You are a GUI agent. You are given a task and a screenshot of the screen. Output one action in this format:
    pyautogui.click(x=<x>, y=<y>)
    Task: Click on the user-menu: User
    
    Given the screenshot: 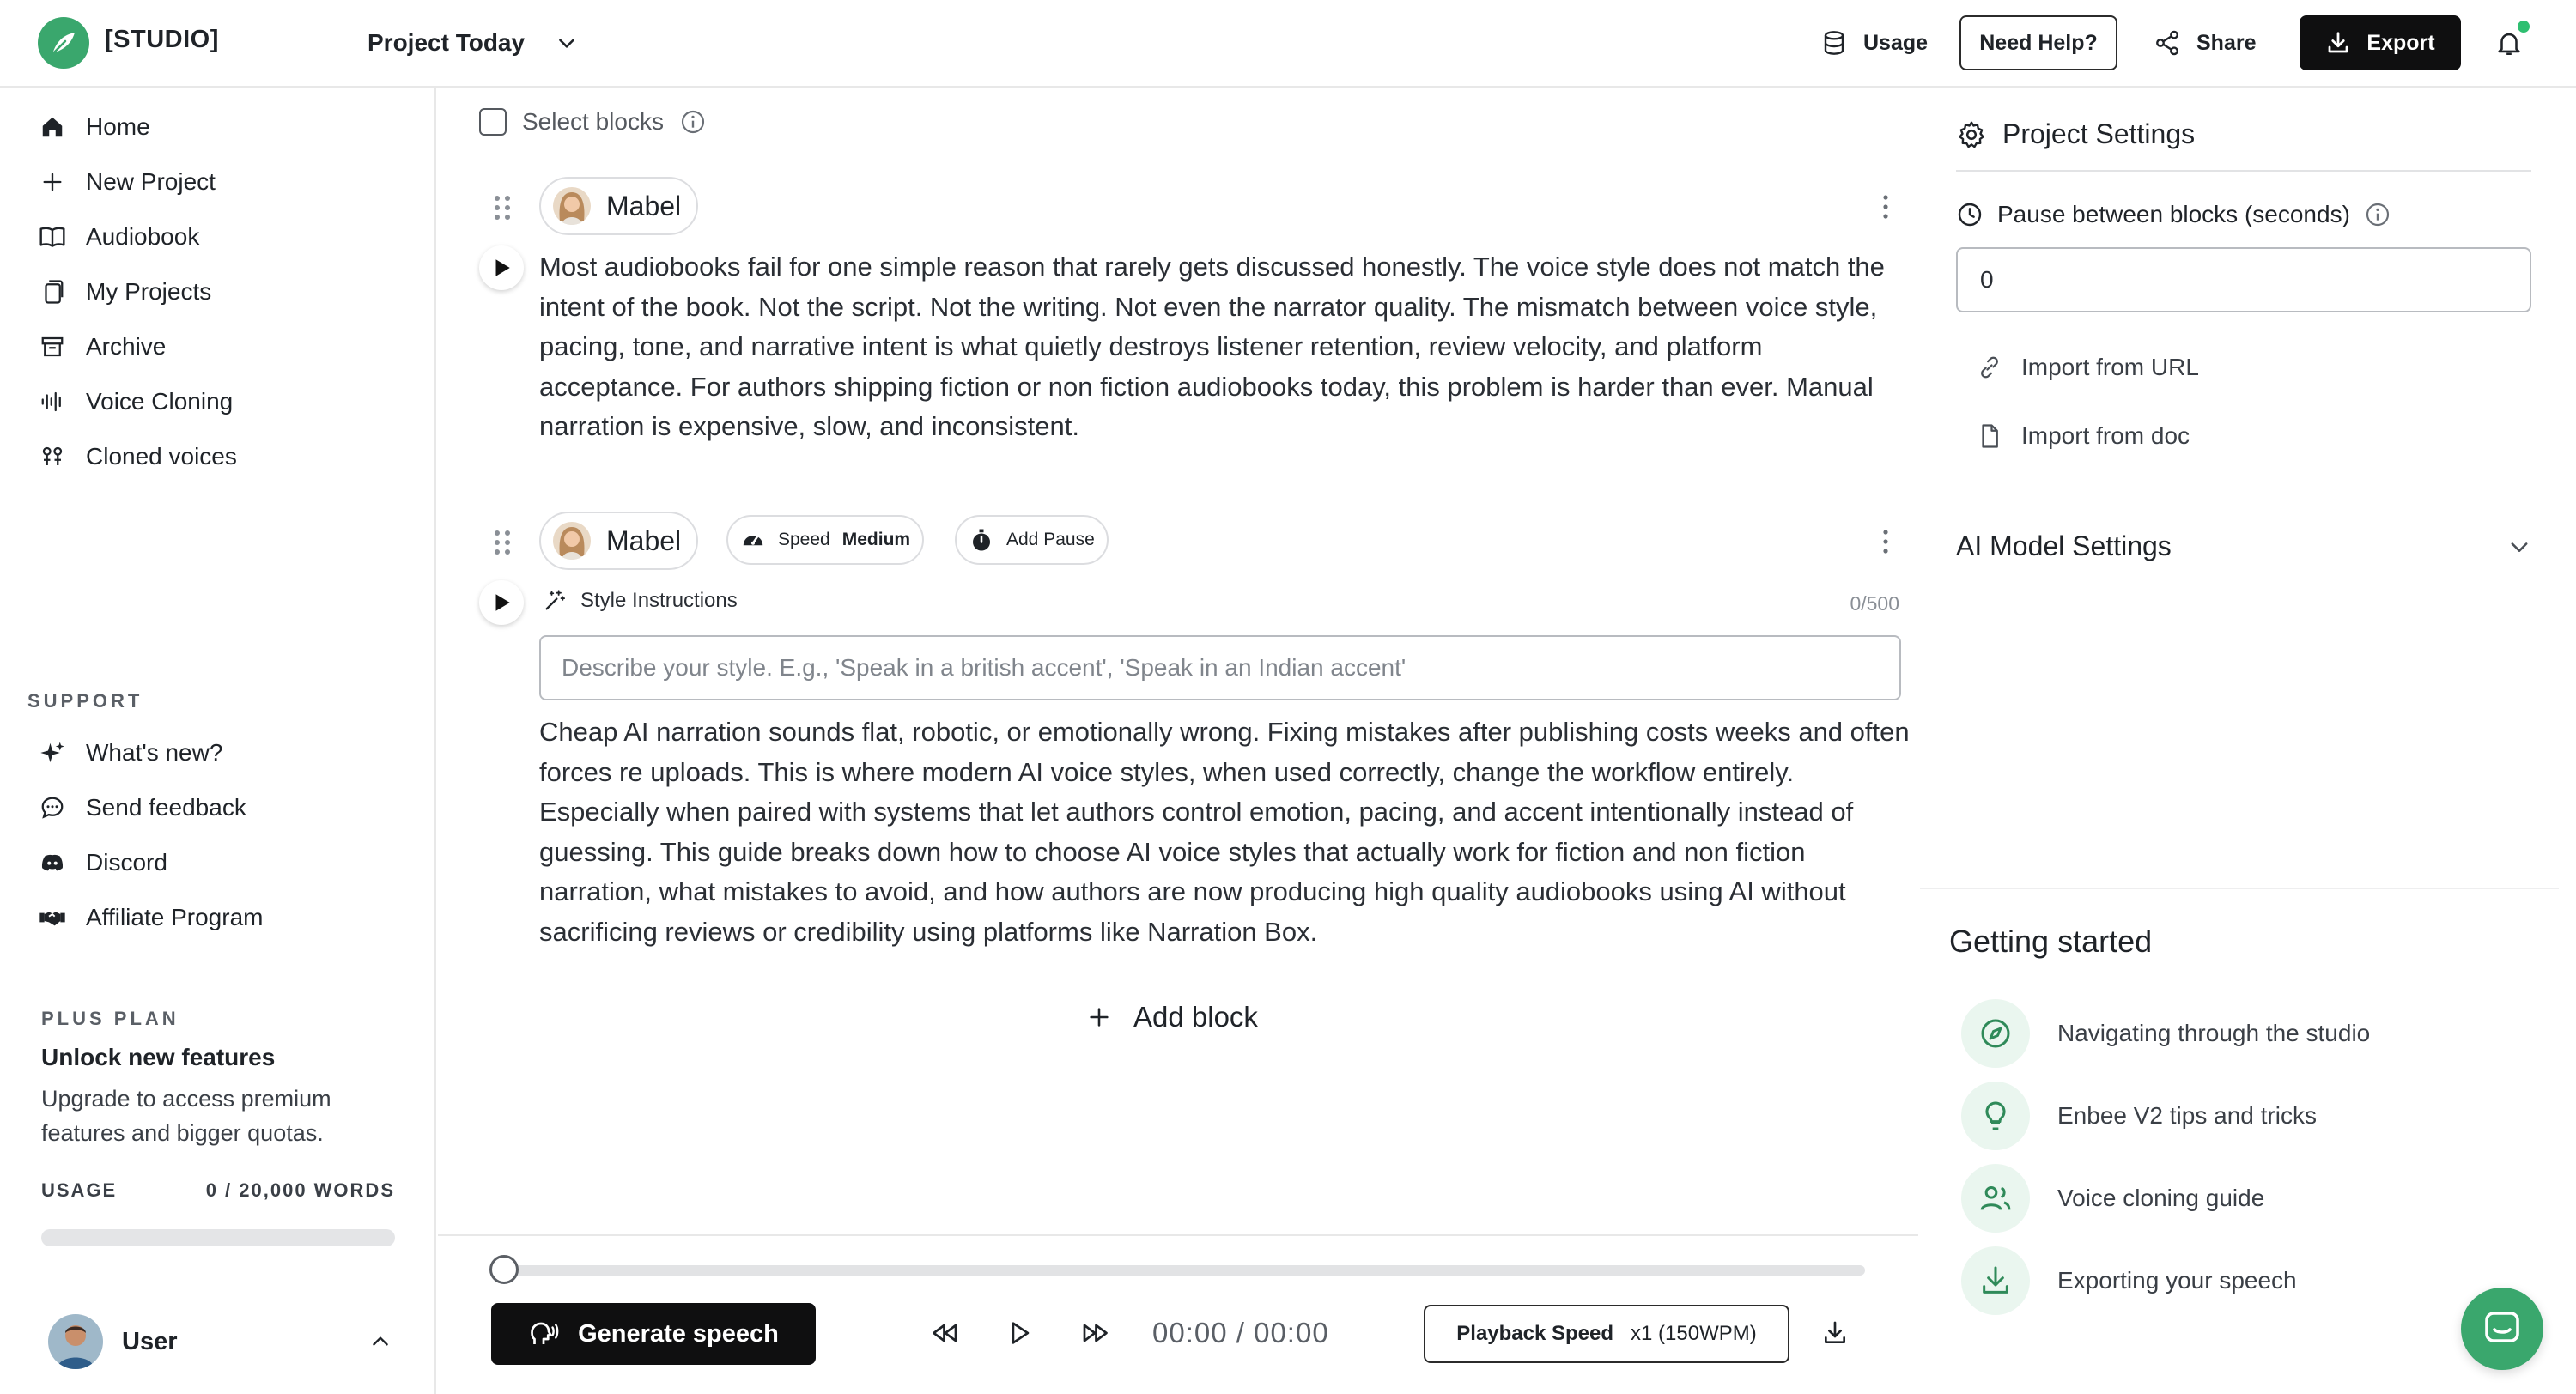 What is the action you would take?
    pyautogui.click(x=220, y=1342)
    